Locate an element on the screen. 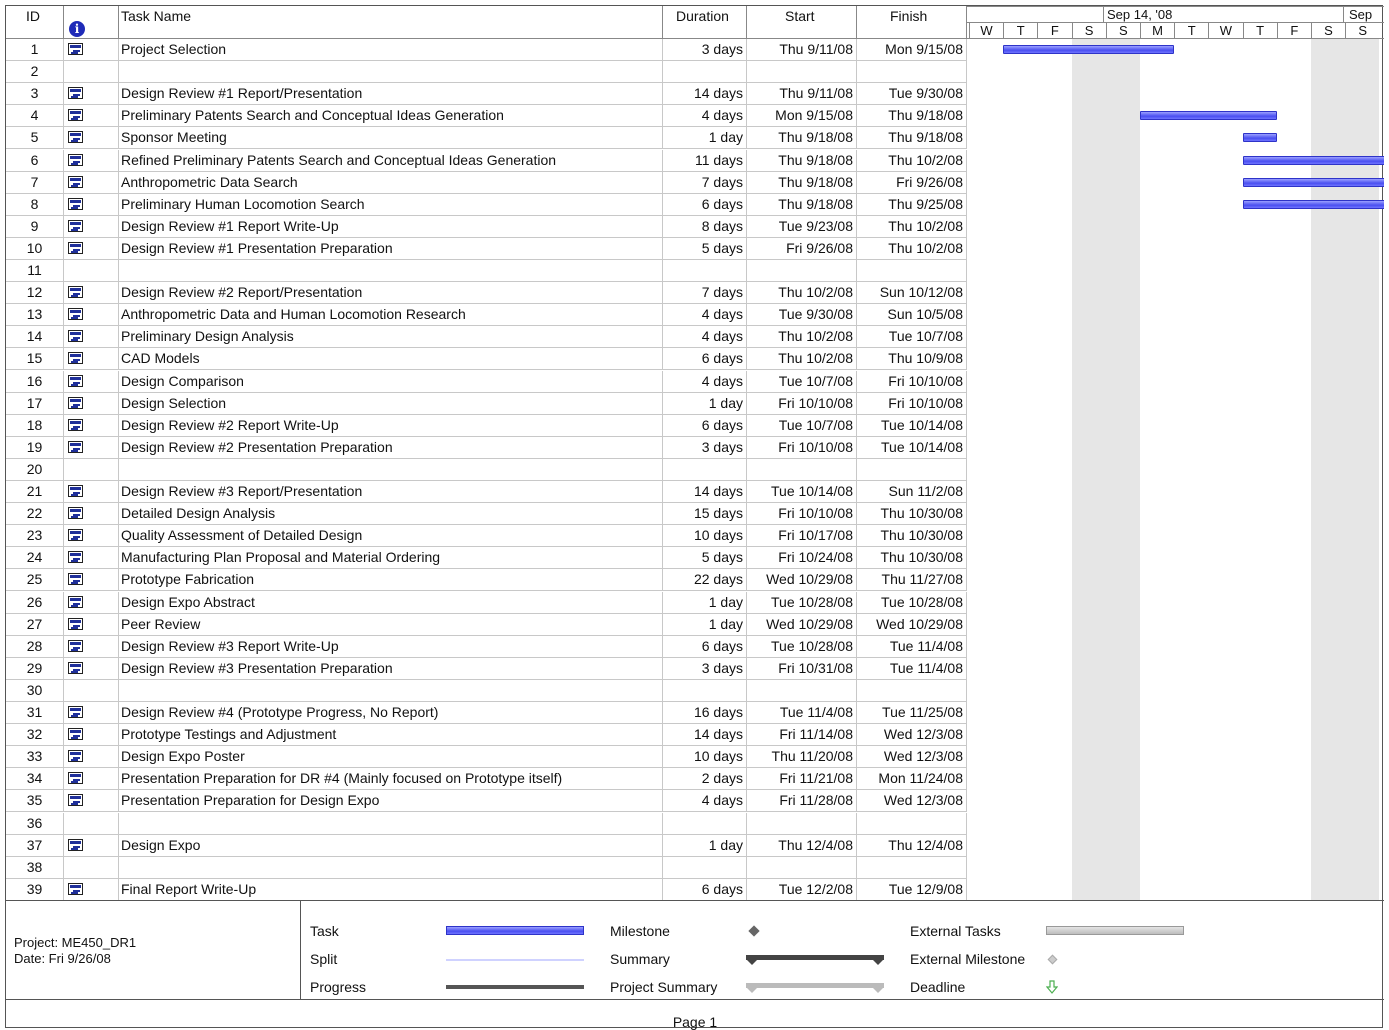 The height and width of the screenshot is (1030, 1389). task-name: Sponsor Meeting is located at coordinates (391, 138).